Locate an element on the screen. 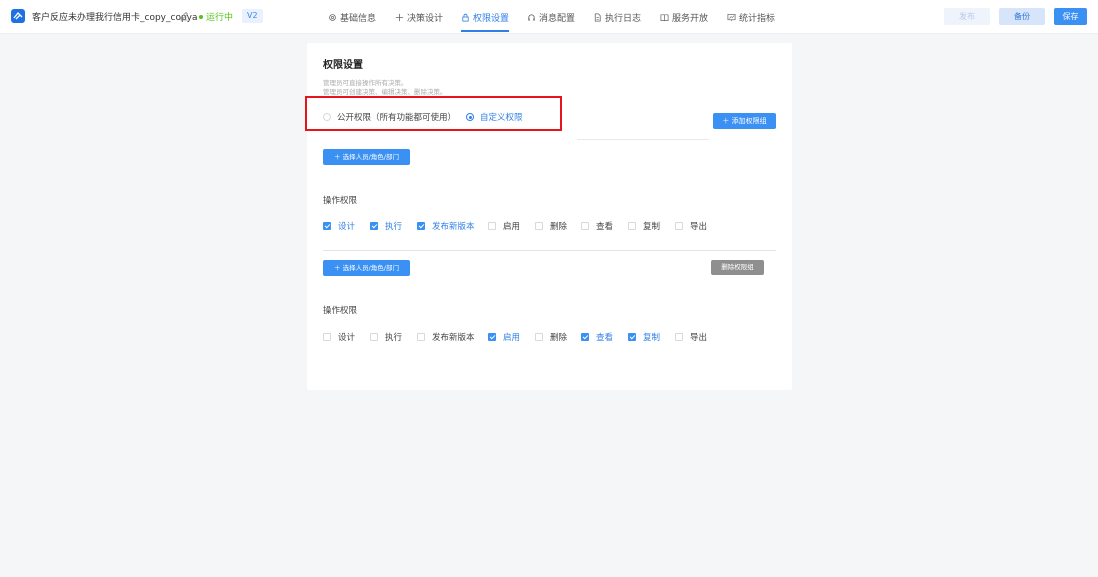 This screenshot has height=577, width=1098. version-badge: V2 is located at coordinates (252, 16).